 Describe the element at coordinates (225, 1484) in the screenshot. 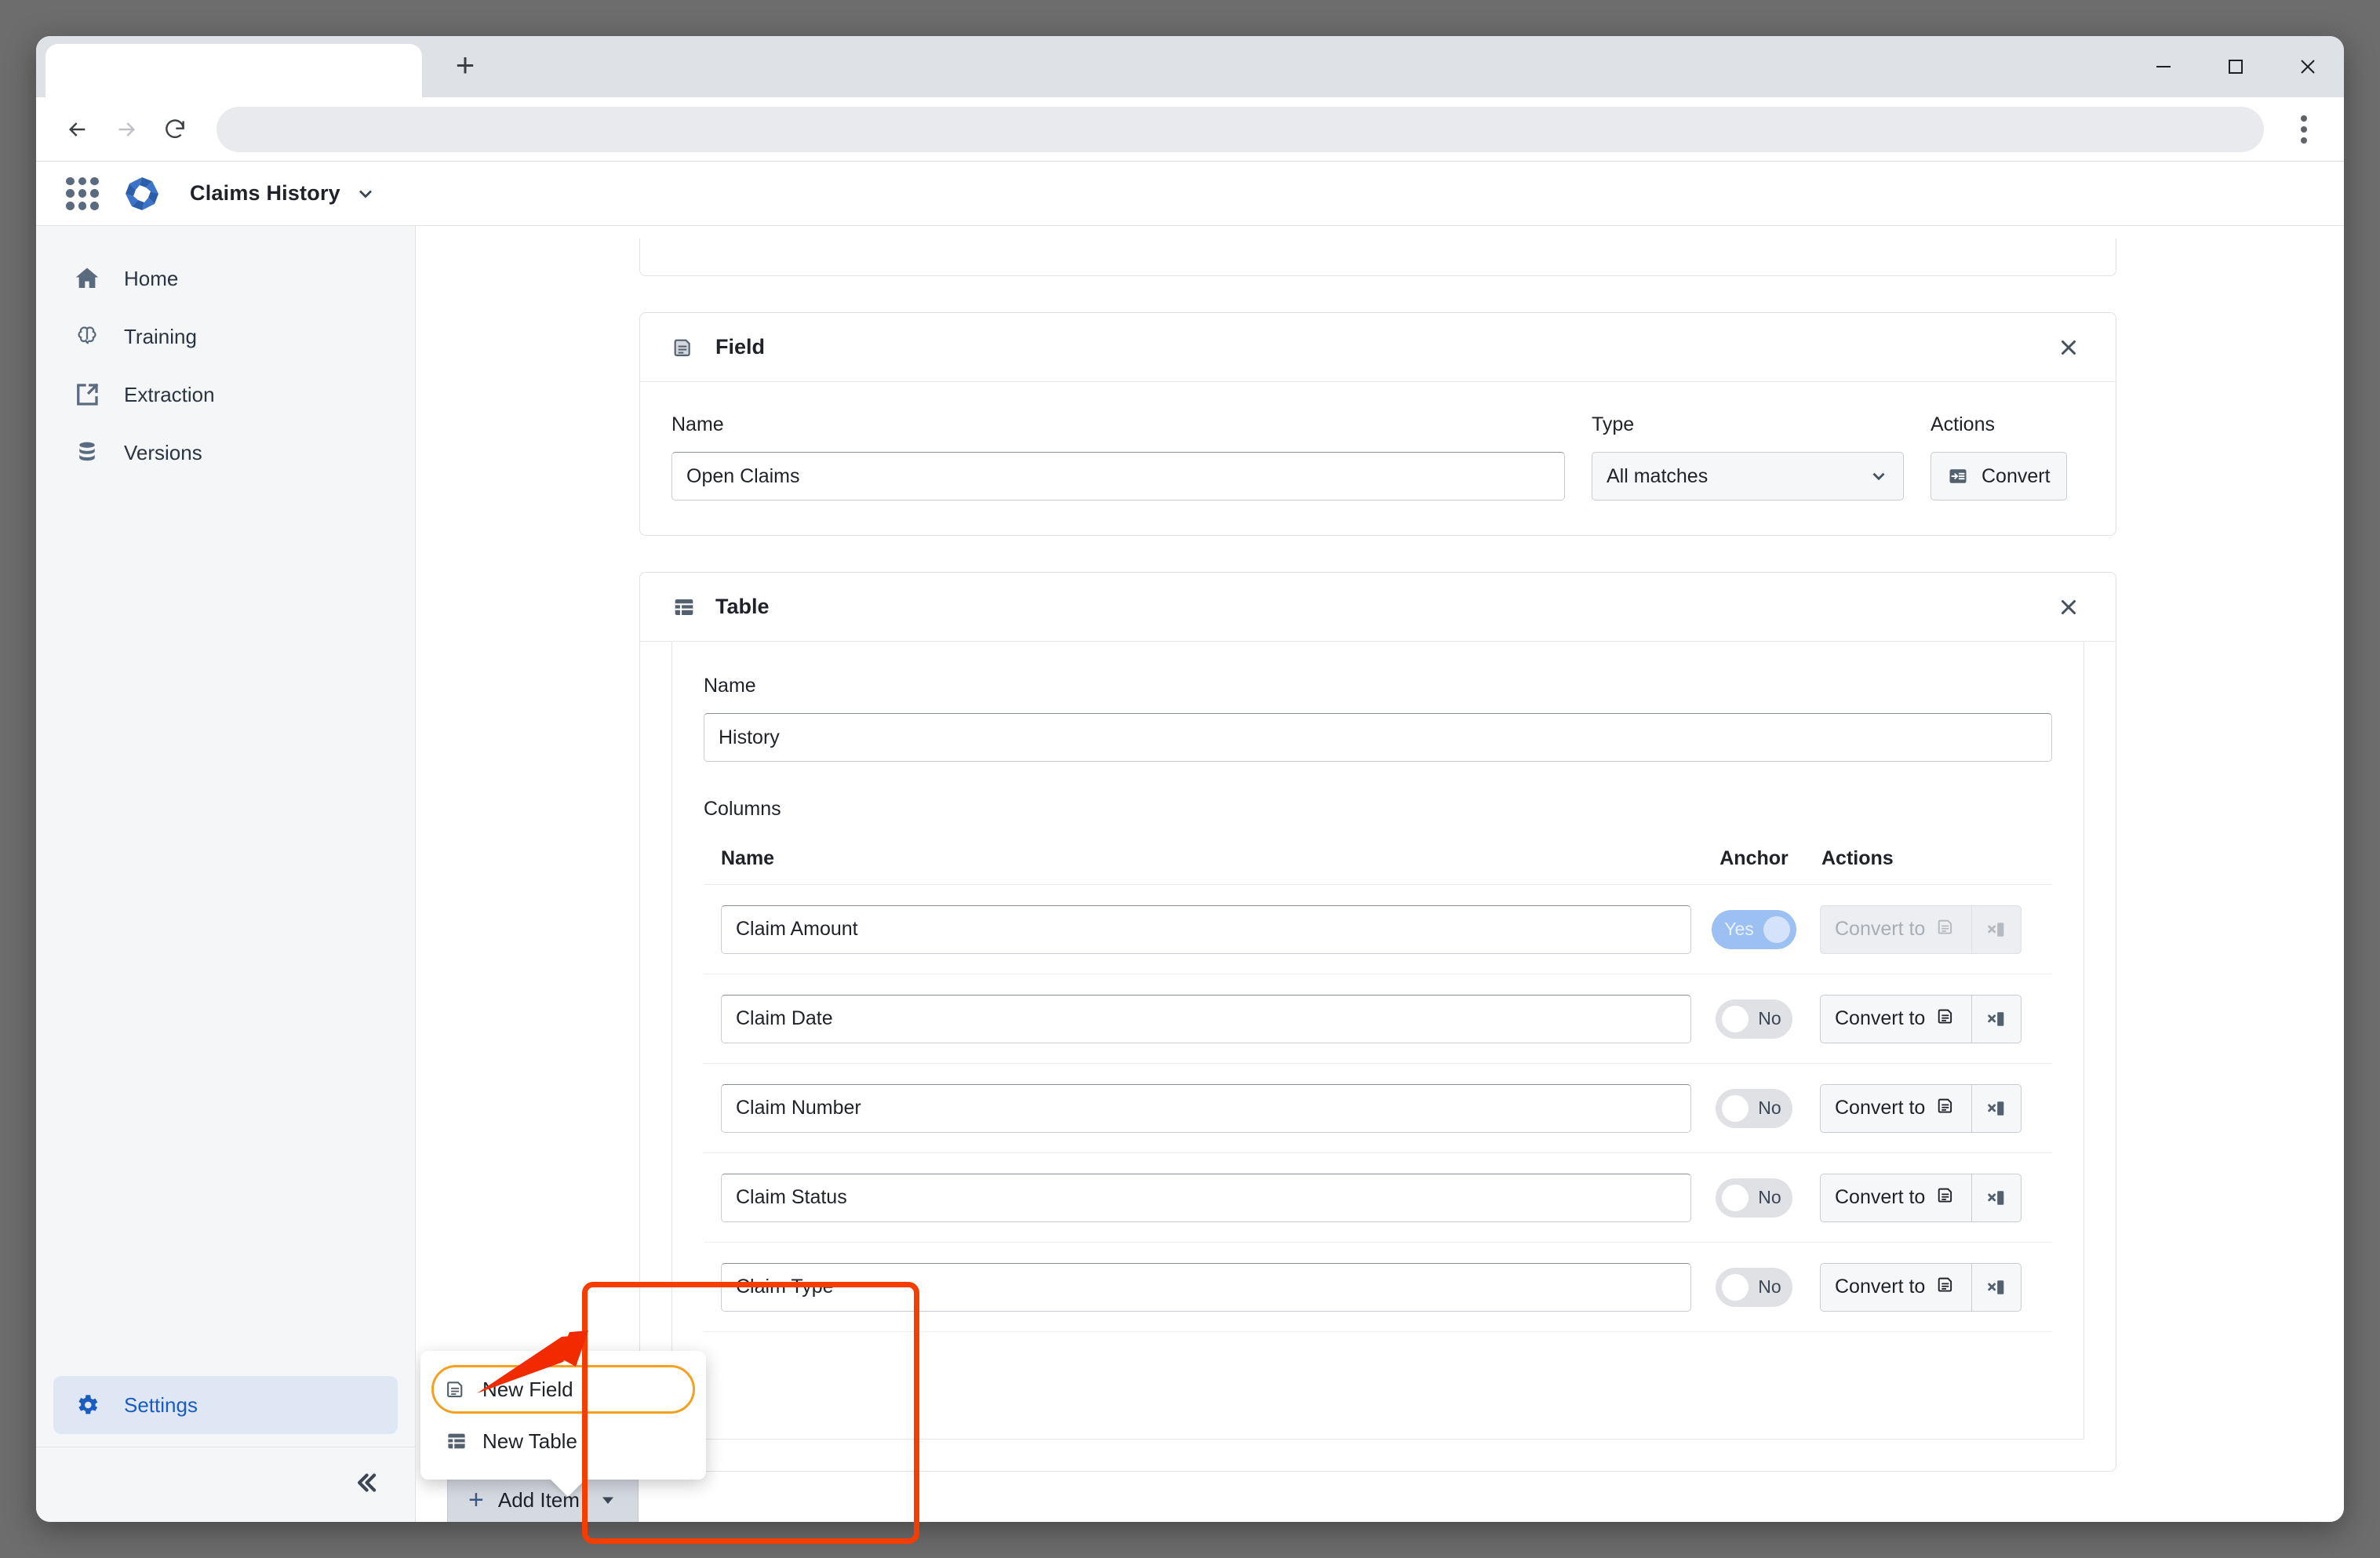

I see `sidebar-footer` at that location.